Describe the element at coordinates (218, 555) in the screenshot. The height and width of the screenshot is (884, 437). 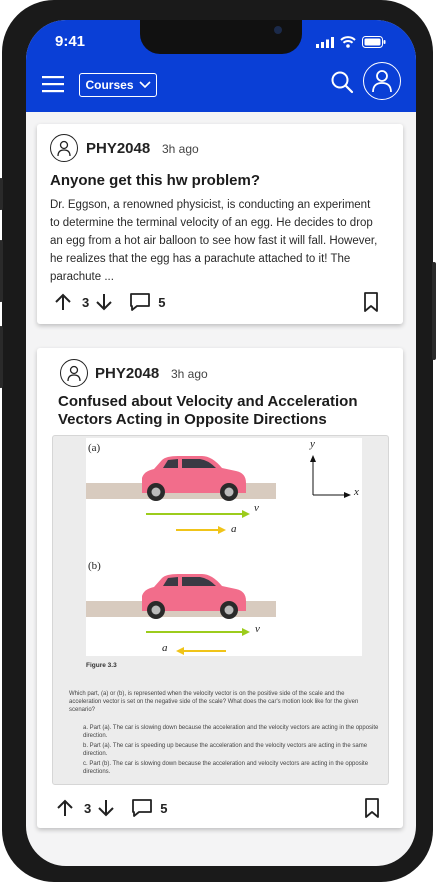
I see `physics-diagram-graphic` at that location.